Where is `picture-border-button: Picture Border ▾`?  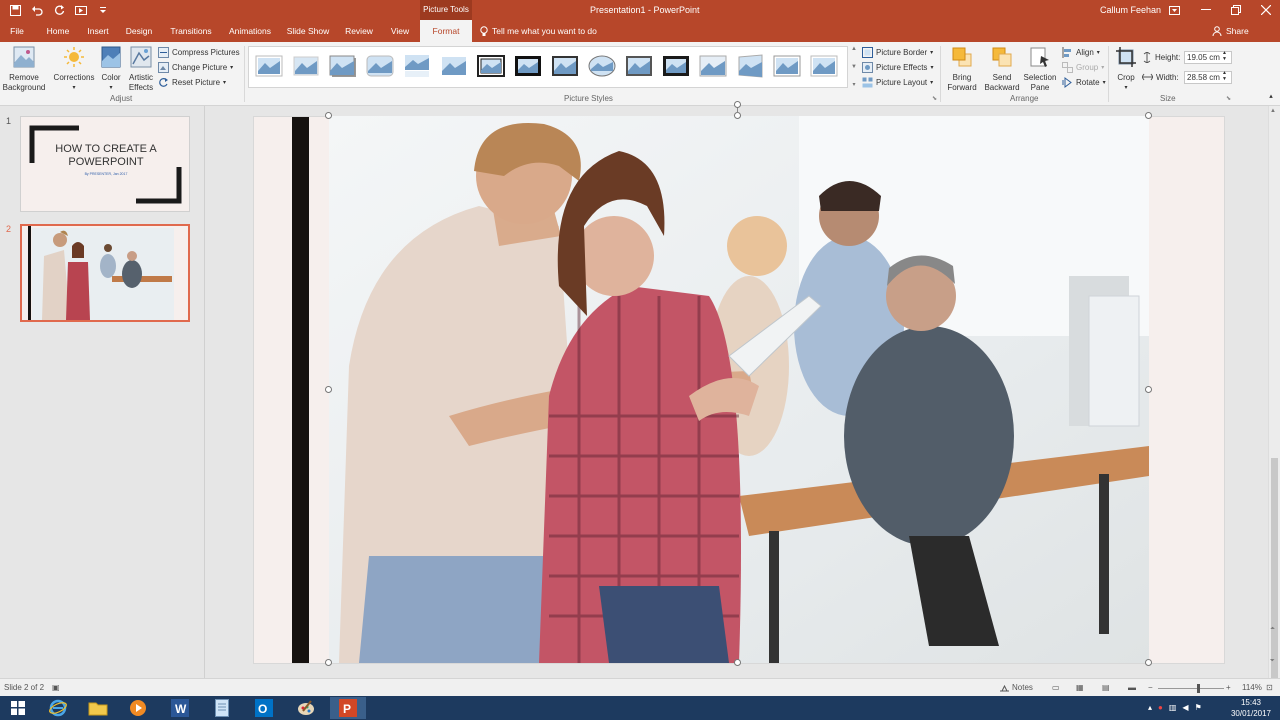 picture-border-button: Picture Border ▾ is located at coordinates (897, 52).